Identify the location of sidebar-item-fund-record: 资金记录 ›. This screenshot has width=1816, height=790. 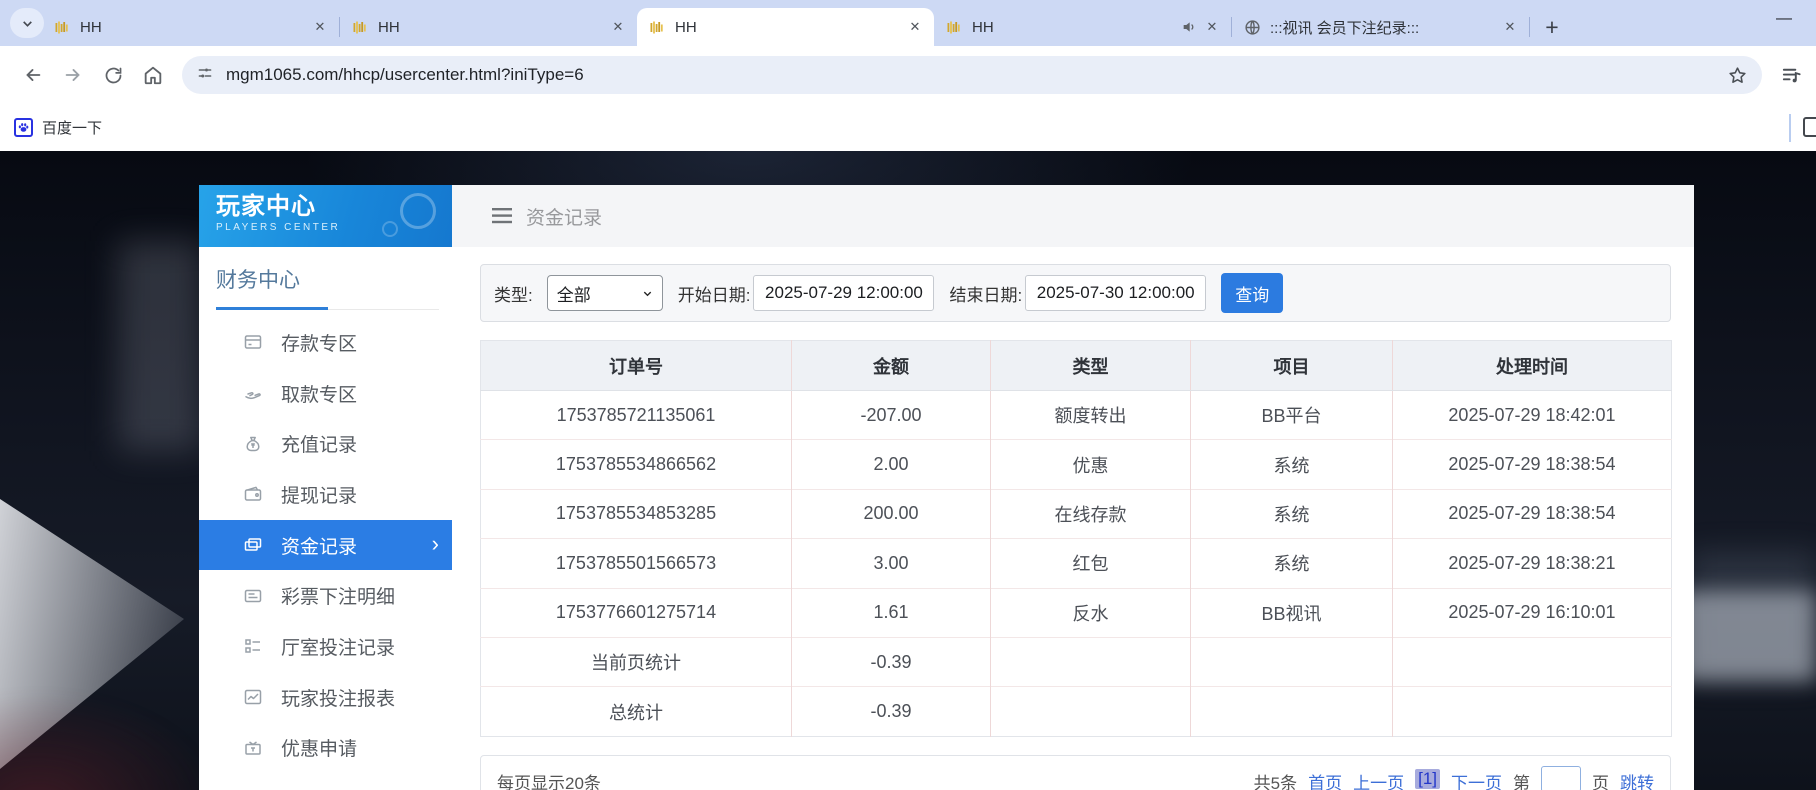
(325, 545).